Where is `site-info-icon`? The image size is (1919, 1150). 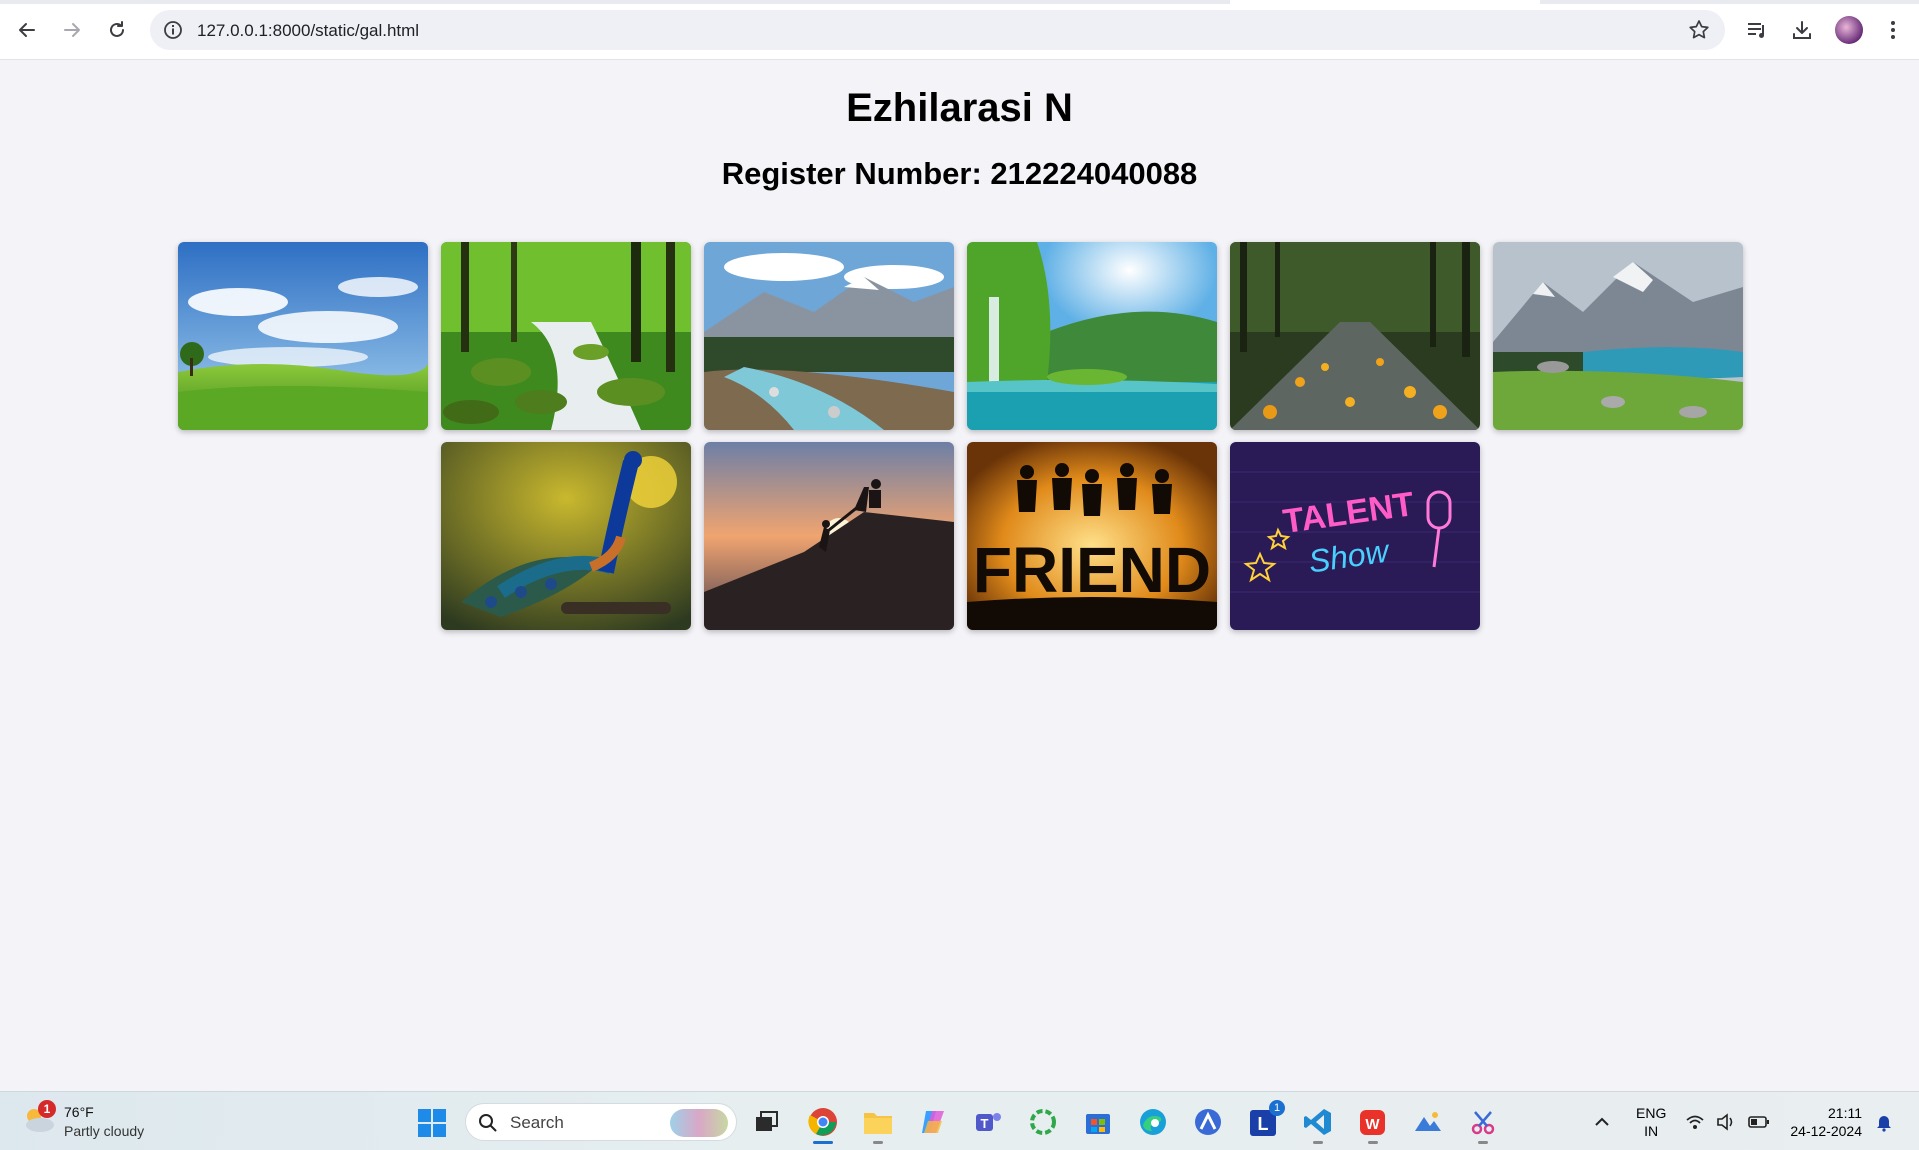
site-info-icon is located at coordinates (173, 30).